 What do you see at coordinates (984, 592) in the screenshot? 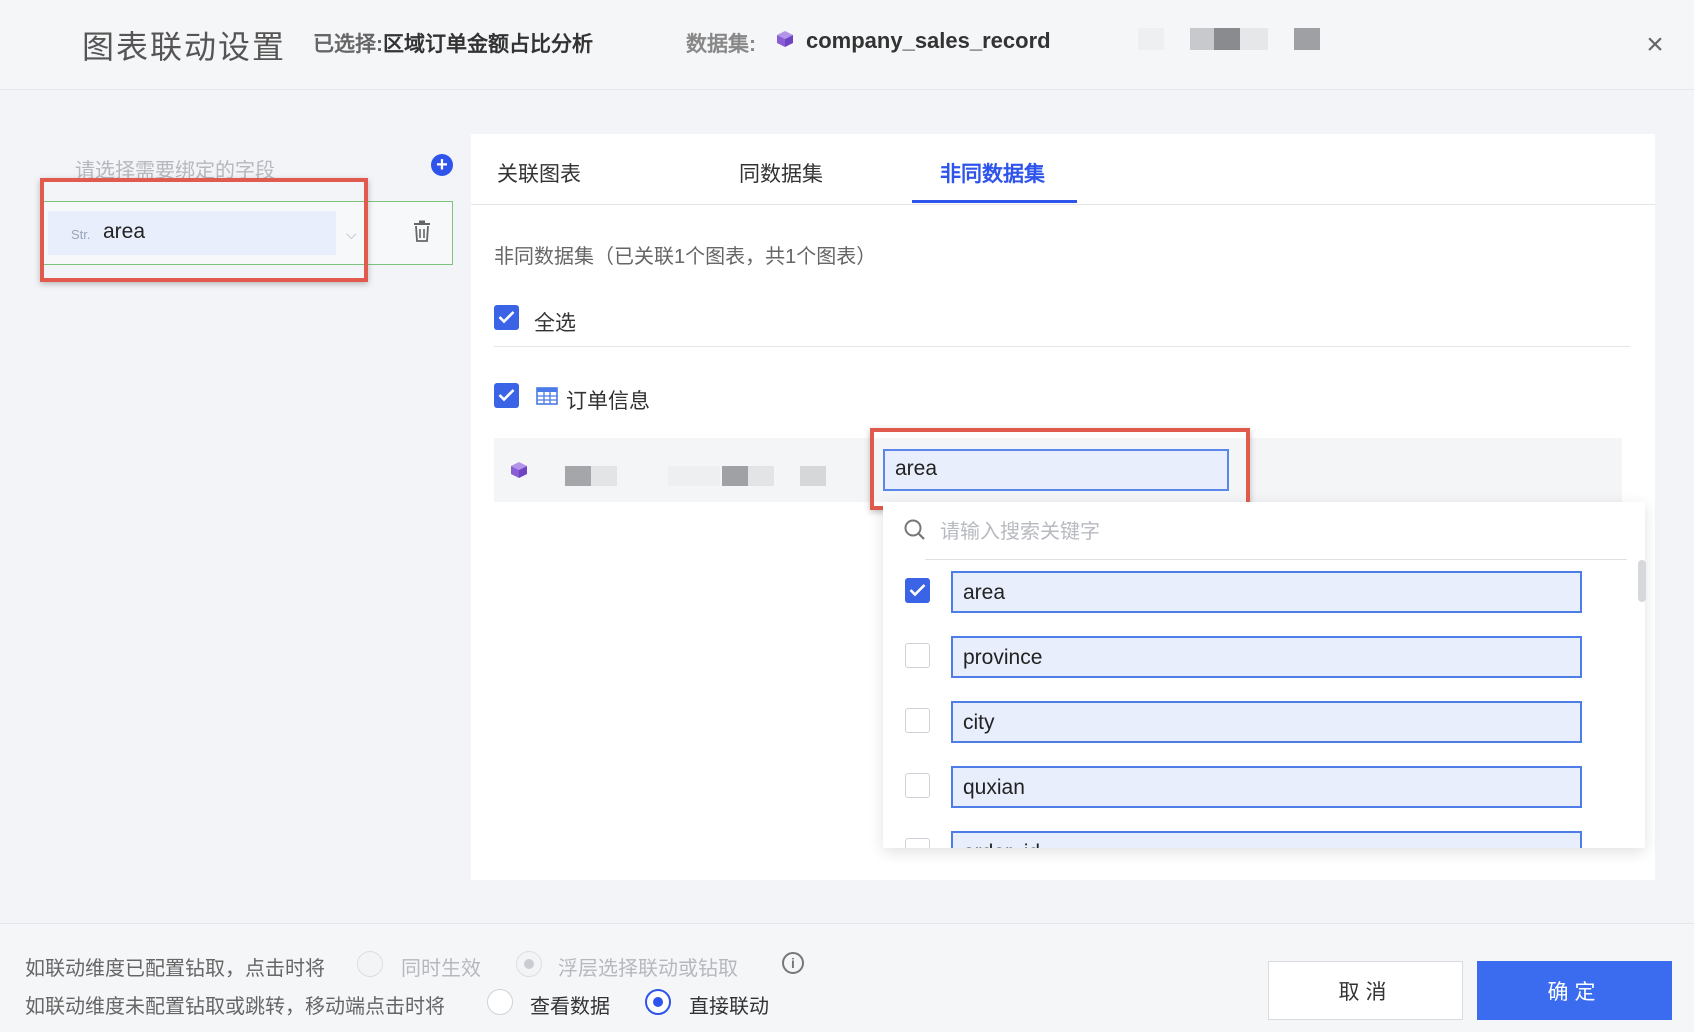
I see `option-label: area` at bounding box center [984, 592].